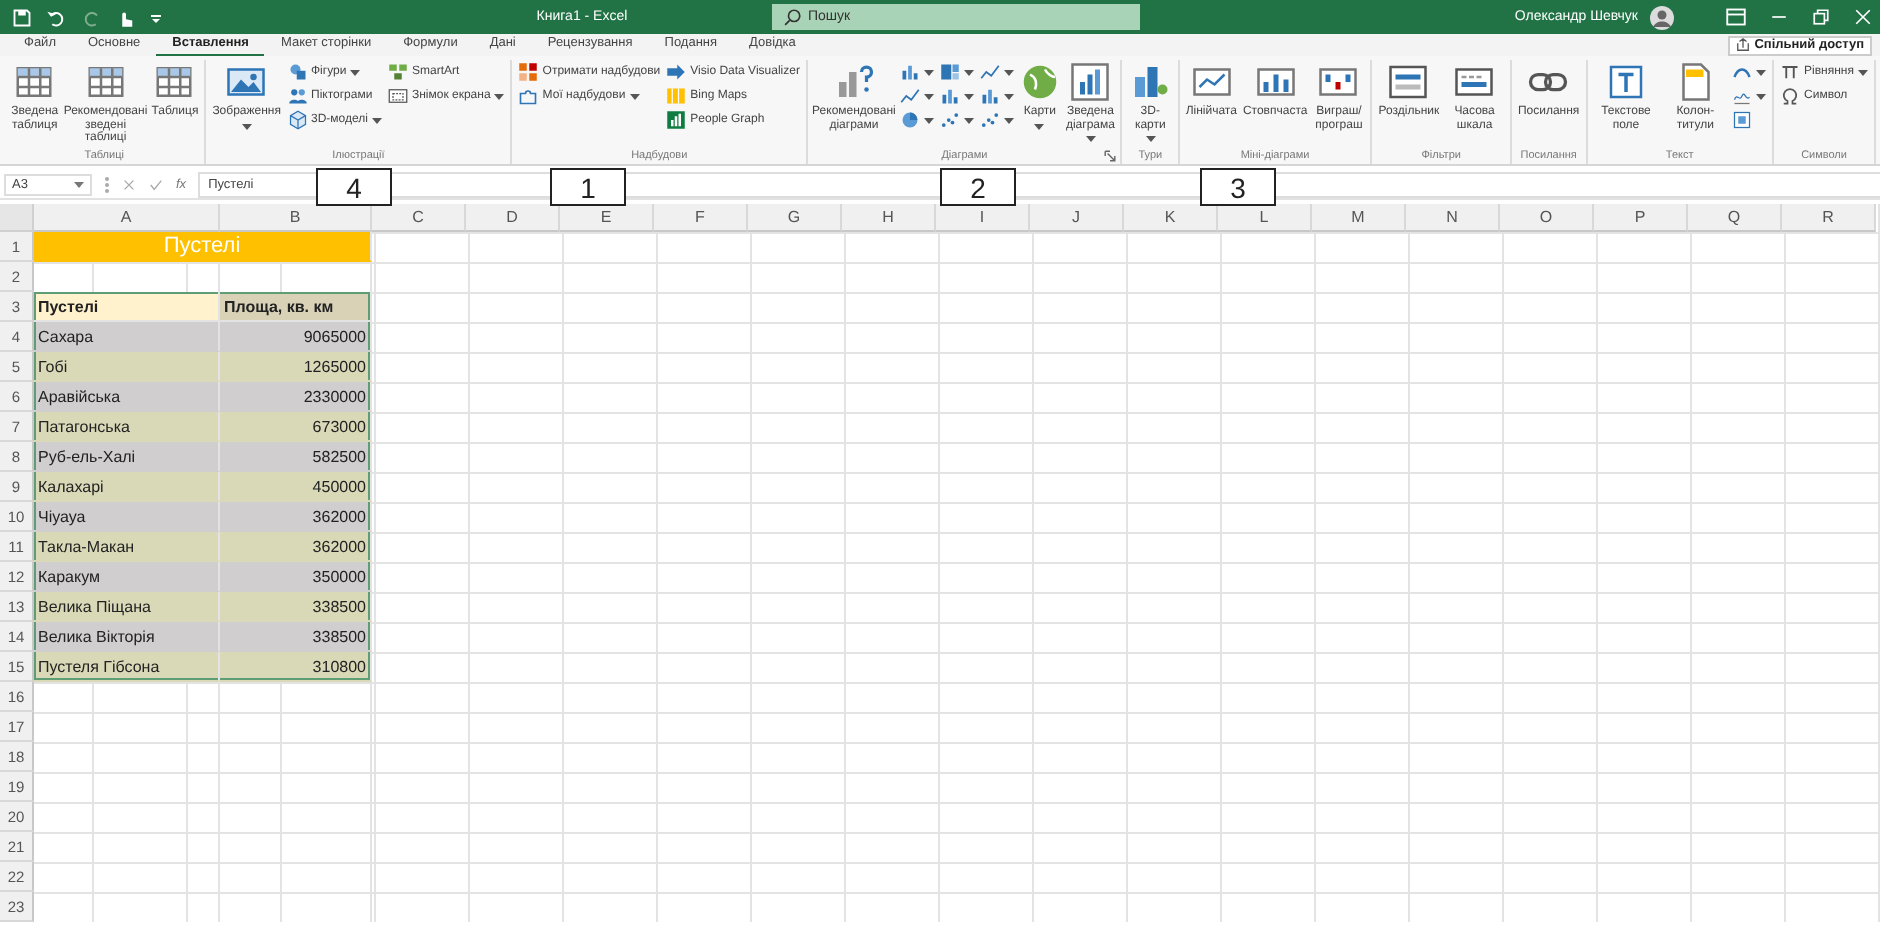 This screenshot has width=1880, height=946. What do you see at coordinates (354, 187) in the screenshot?
I see `callout-label: 4` at bounding box center [354, 187].